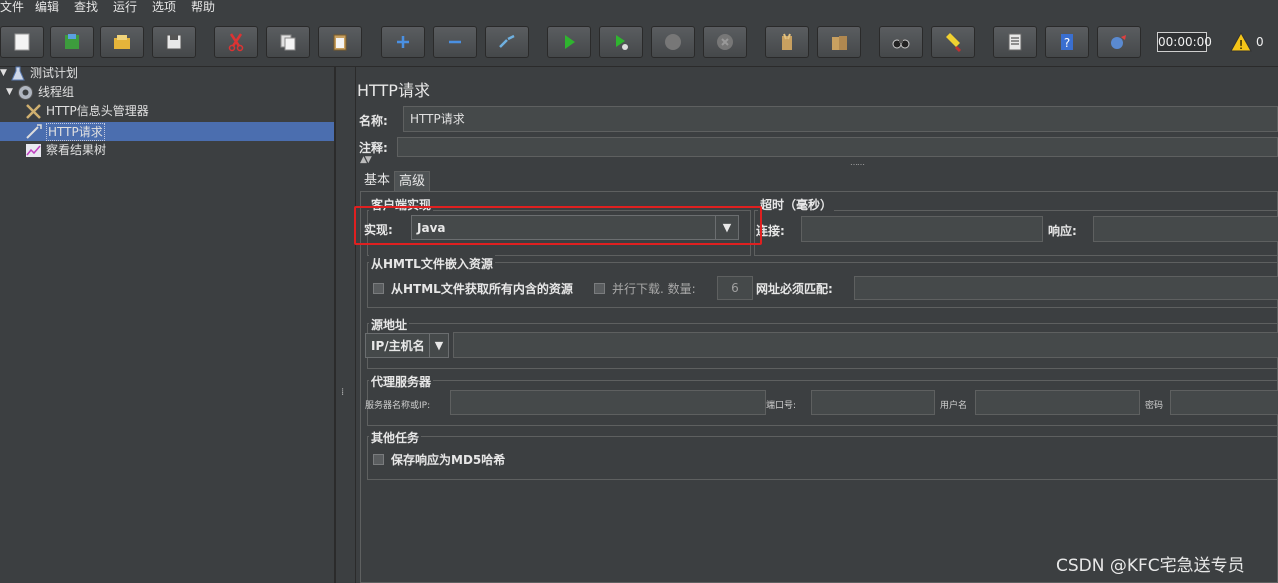 The image size is (1278, 583). I want to click on menu-edit: 编辑, so click(47, 7).